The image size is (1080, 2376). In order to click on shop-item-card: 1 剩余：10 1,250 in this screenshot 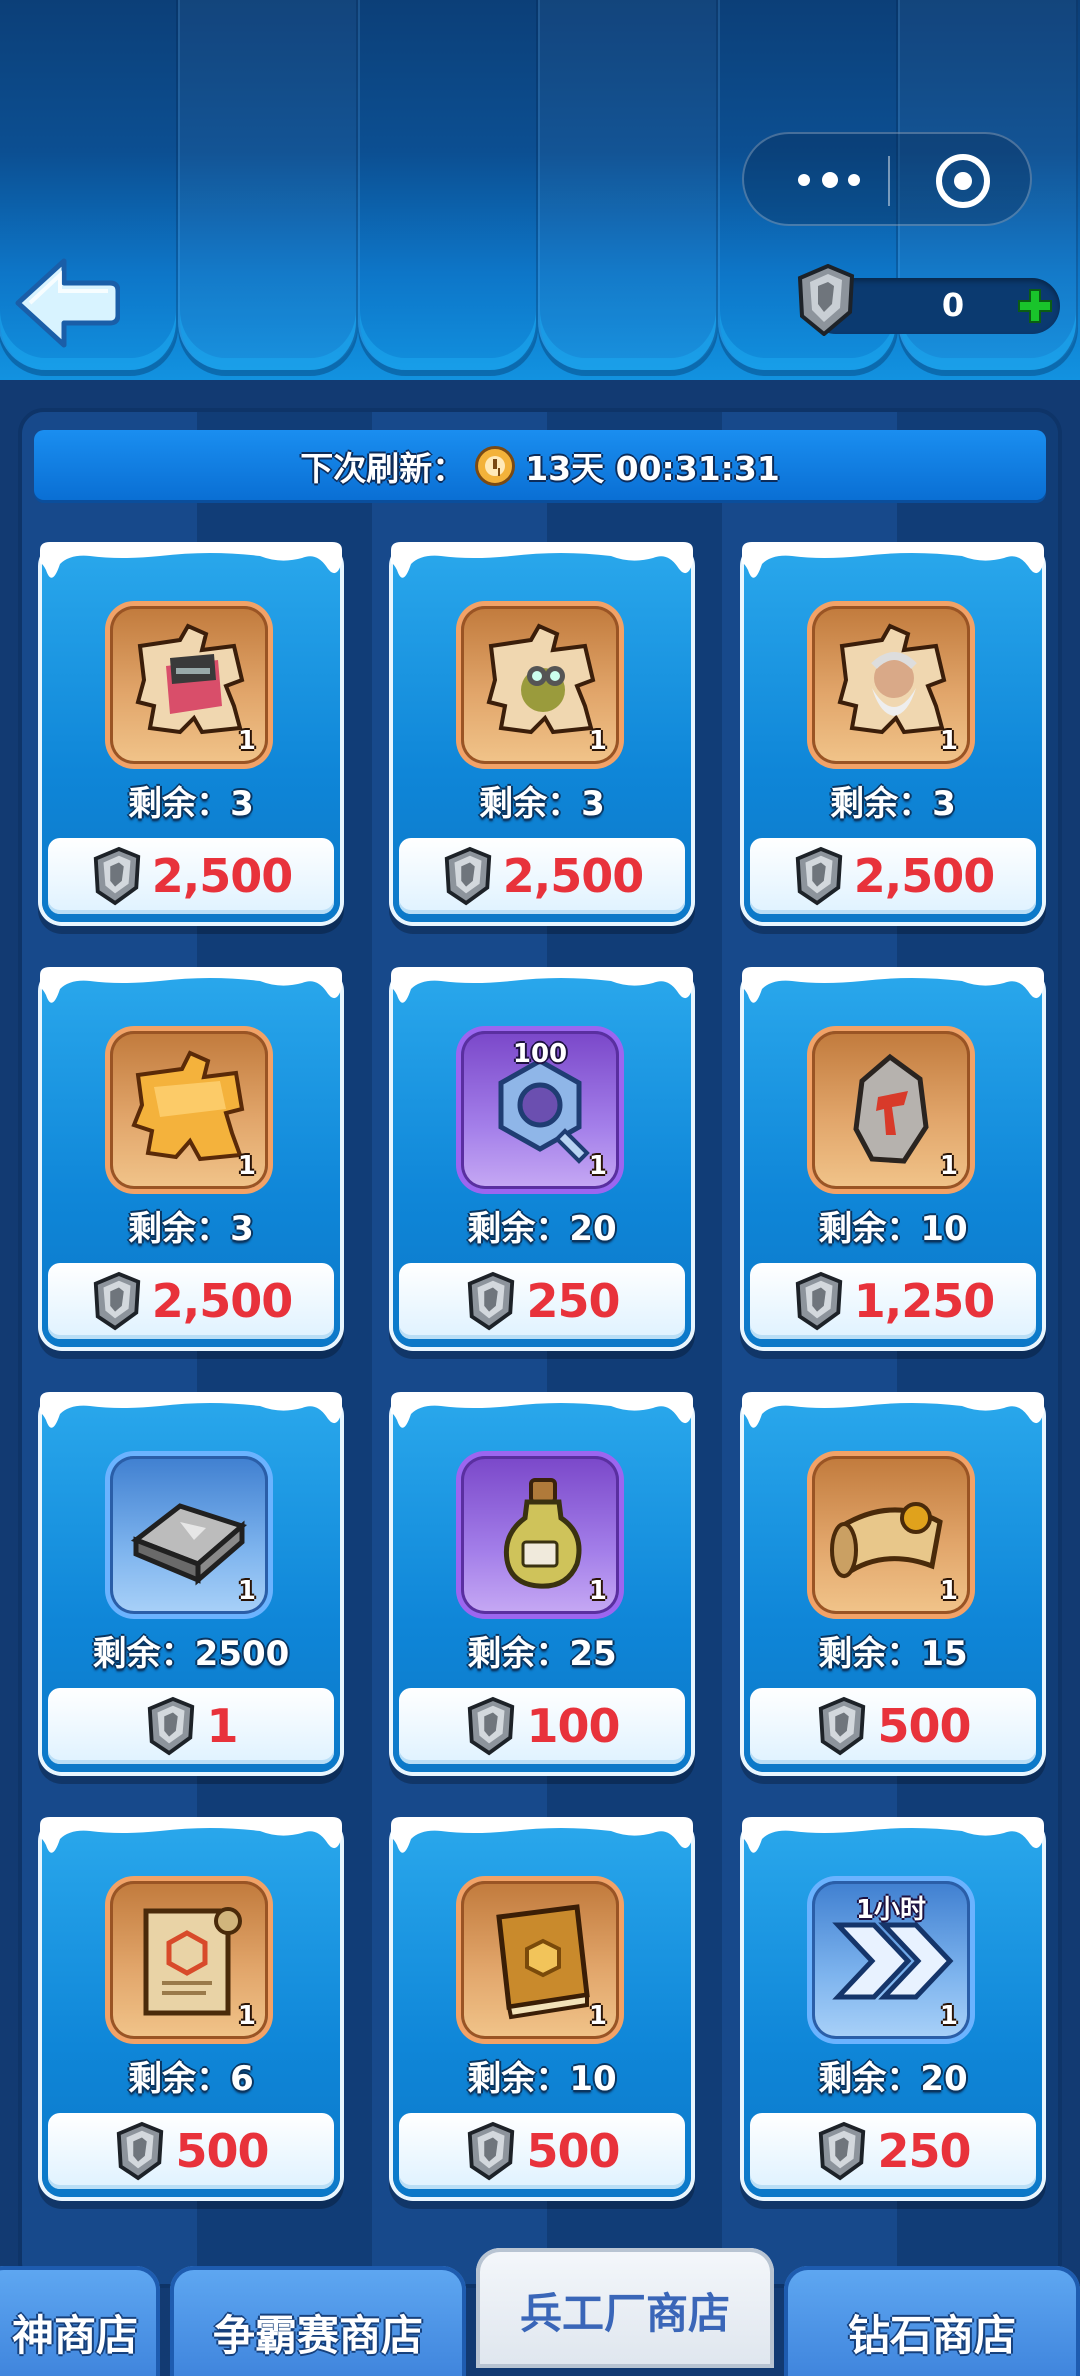, I will do `click(893, 1157)`.